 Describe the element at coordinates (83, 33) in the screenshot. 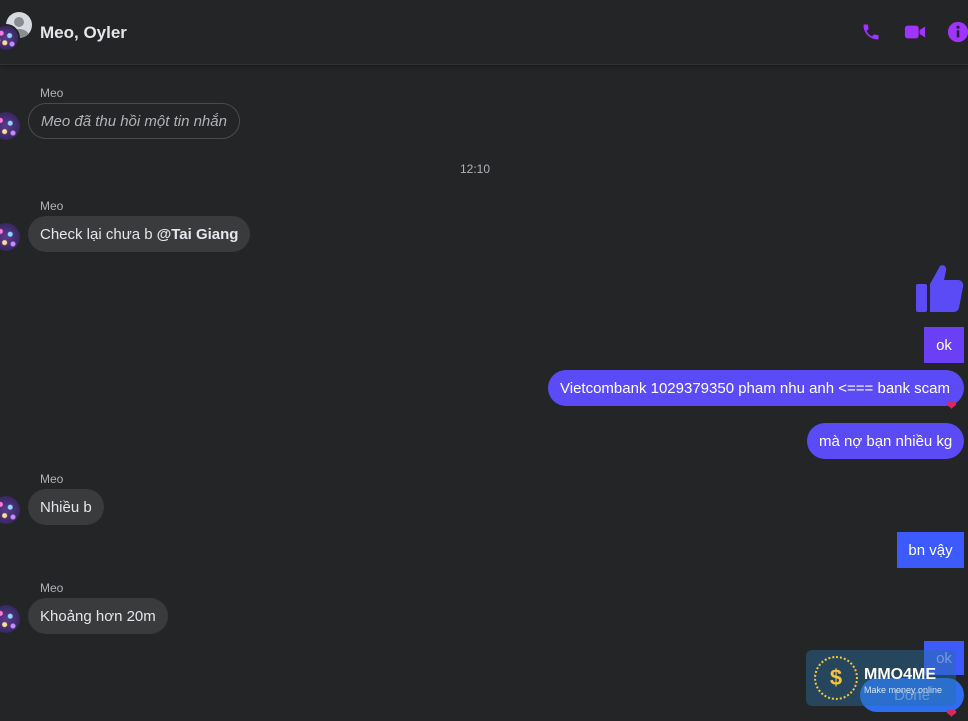

I see `conversation-title: Meo, Oyler` at that location.